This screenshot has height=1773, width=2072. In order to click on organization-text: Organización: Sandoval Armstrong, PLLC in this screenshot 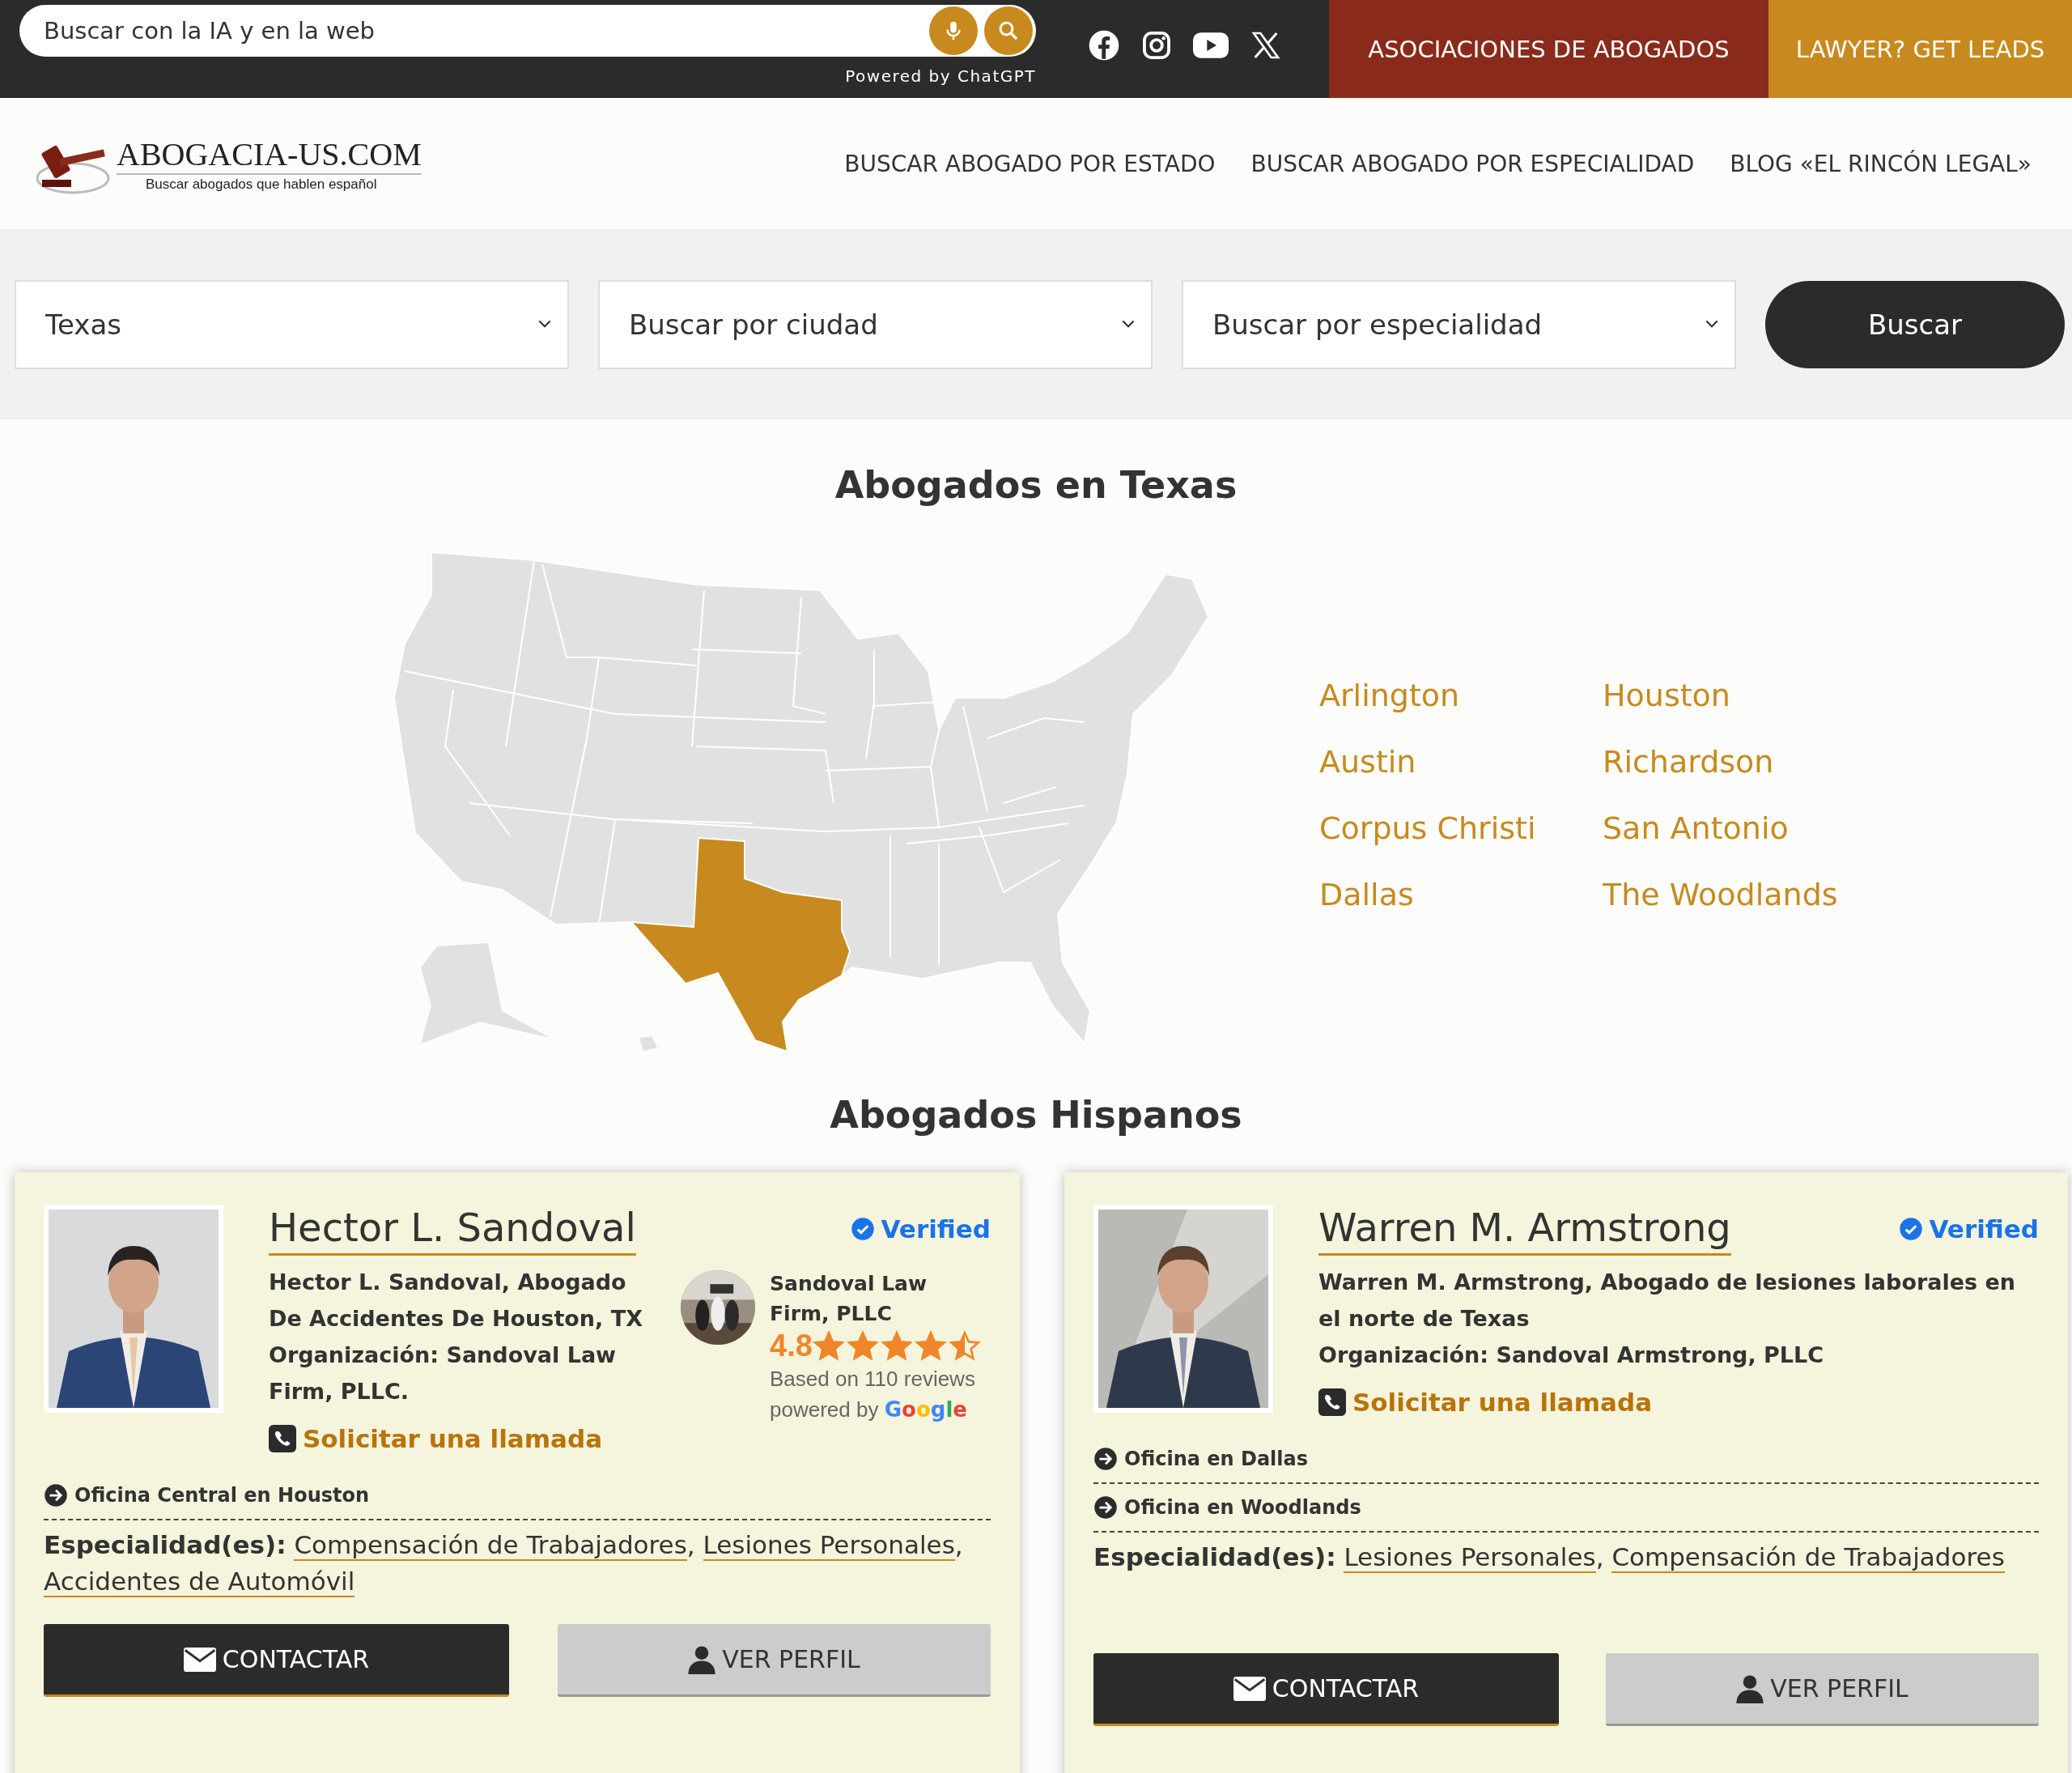, I will do `click(1571, 1355)`.